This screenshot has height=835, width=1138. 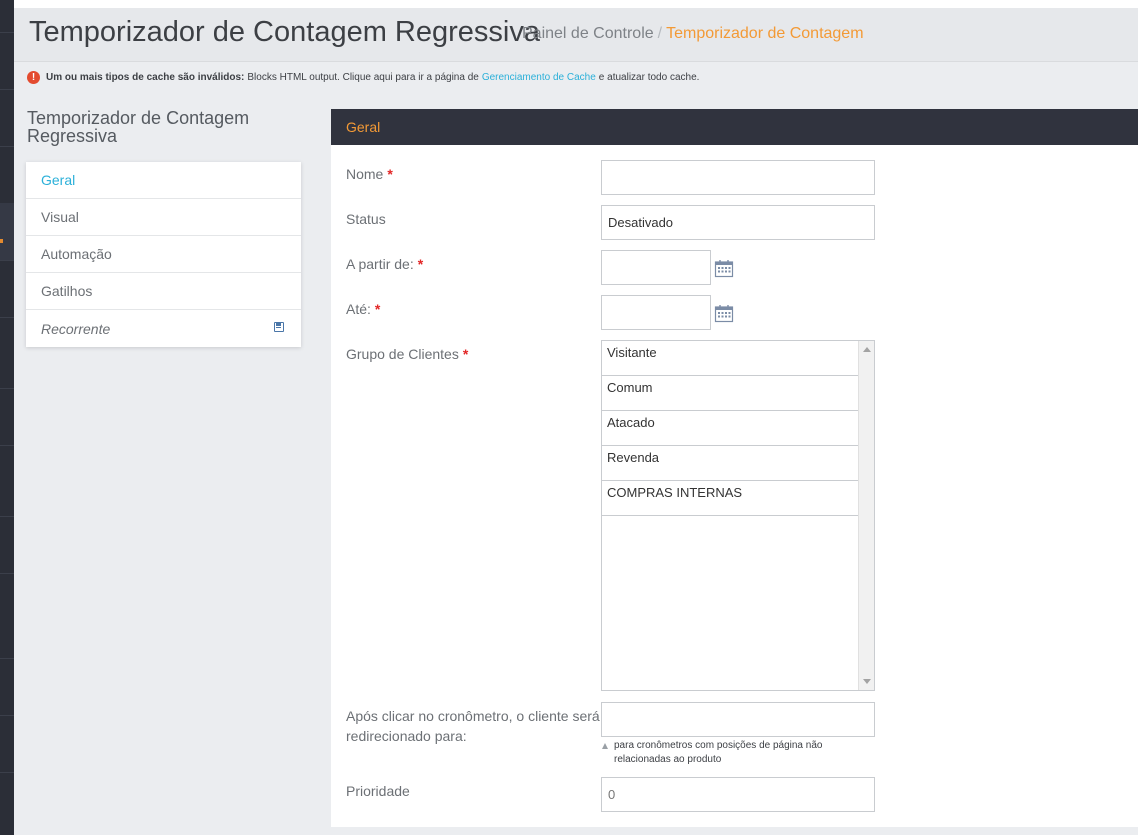 I want to click on status-label: Status, so click(x=366, y=219).